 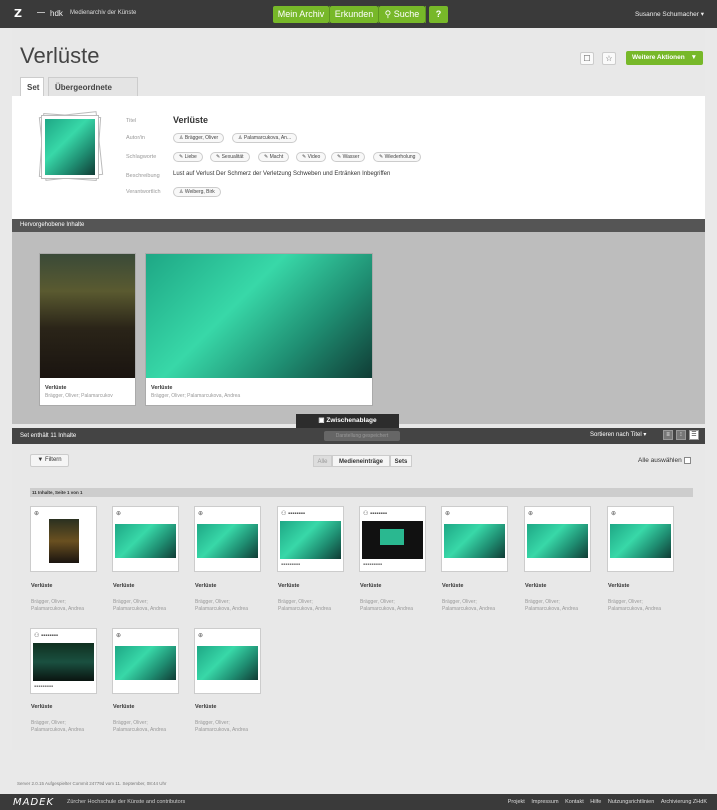 I want to click on filter-icon: ▼, so click(x=41, y=460).